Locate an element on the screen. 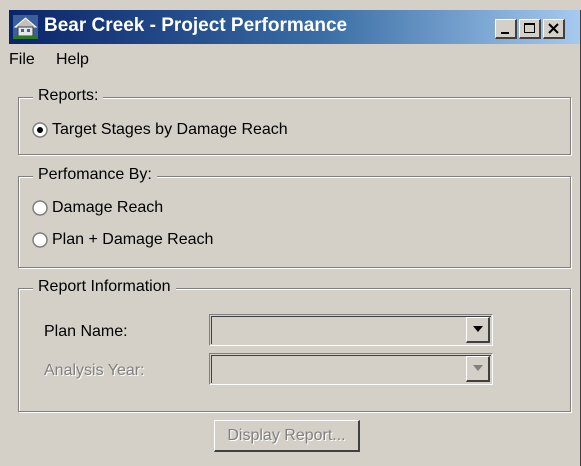 The width and height of the screenshot is (581, 466). plan-name-label: Plan Name: is located at coordinates (86, 331).